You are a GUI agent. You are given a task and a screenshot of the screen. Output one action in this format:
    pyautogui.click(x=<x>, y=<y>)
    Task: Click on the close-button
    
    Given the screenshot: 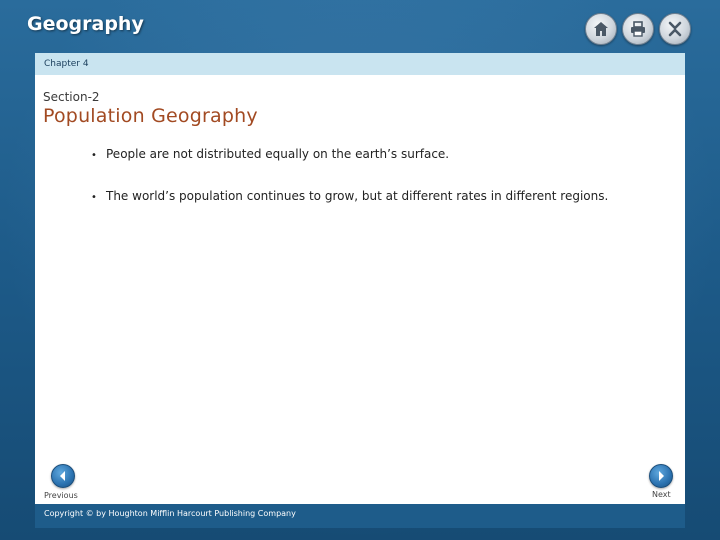 What is the action you would take?
    pyautogui.click(x=675, y=29)
    